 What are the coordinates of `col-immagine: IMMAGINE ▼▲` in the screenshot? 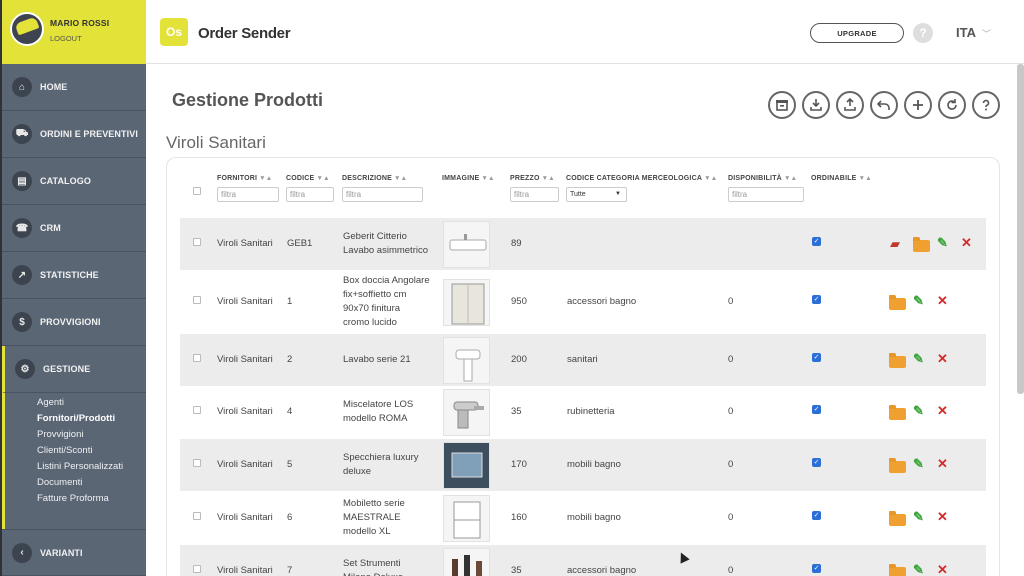 It's located at (468, 178).